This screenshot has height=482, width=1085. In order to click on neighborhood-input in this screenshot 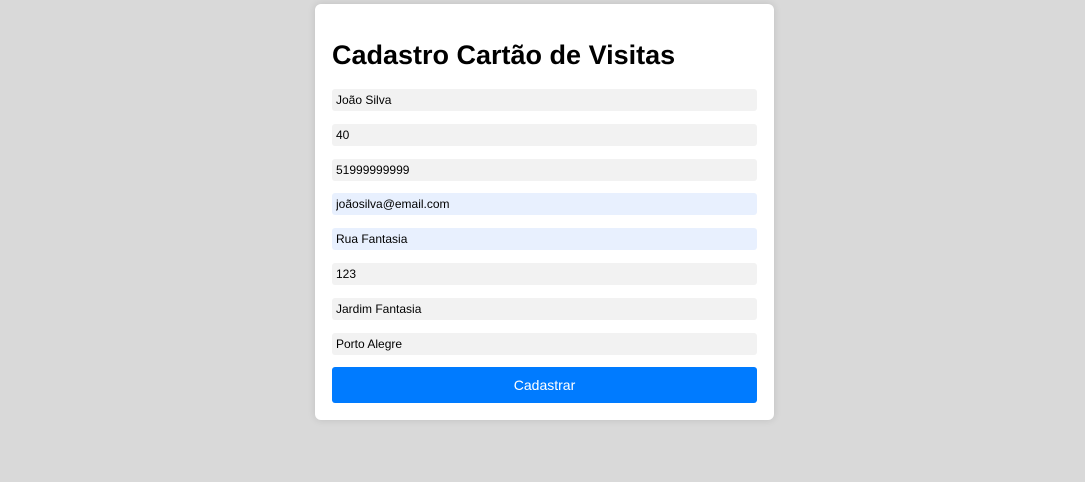, I will do `click(544, 308)`.